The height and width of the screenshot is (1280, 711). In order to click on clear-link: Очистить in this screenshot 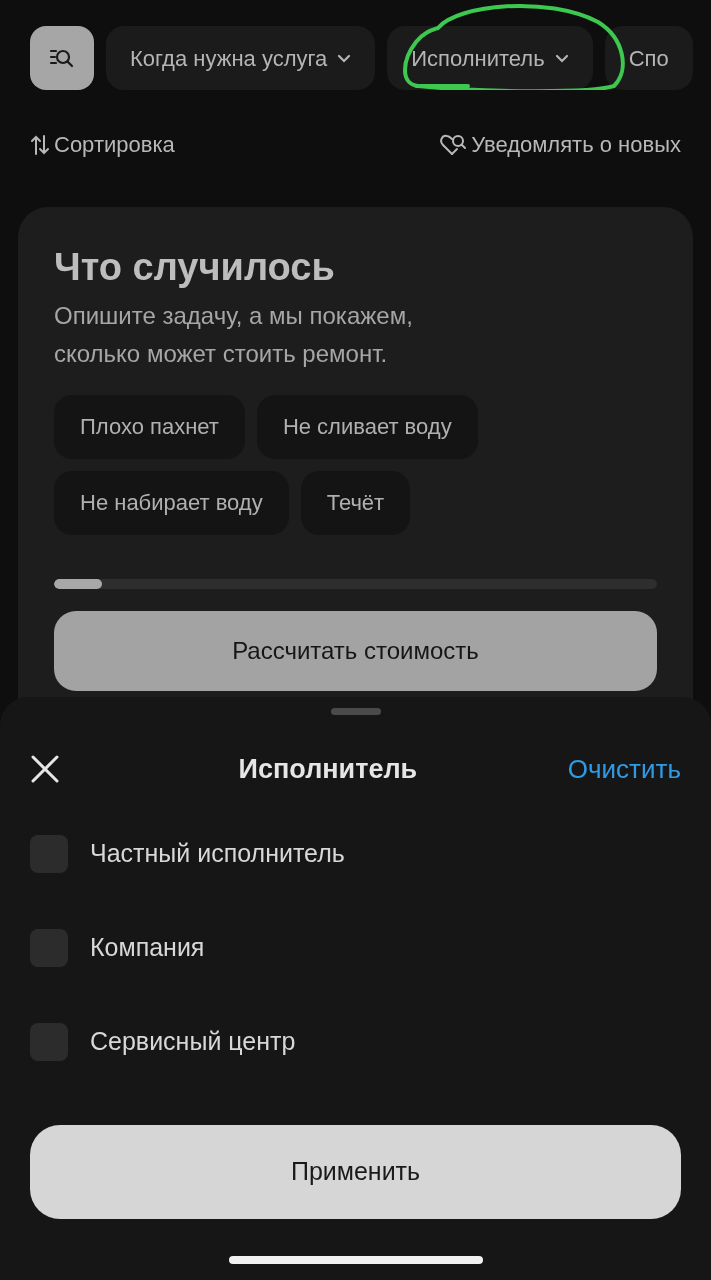, I will do `click(624, 769)`.